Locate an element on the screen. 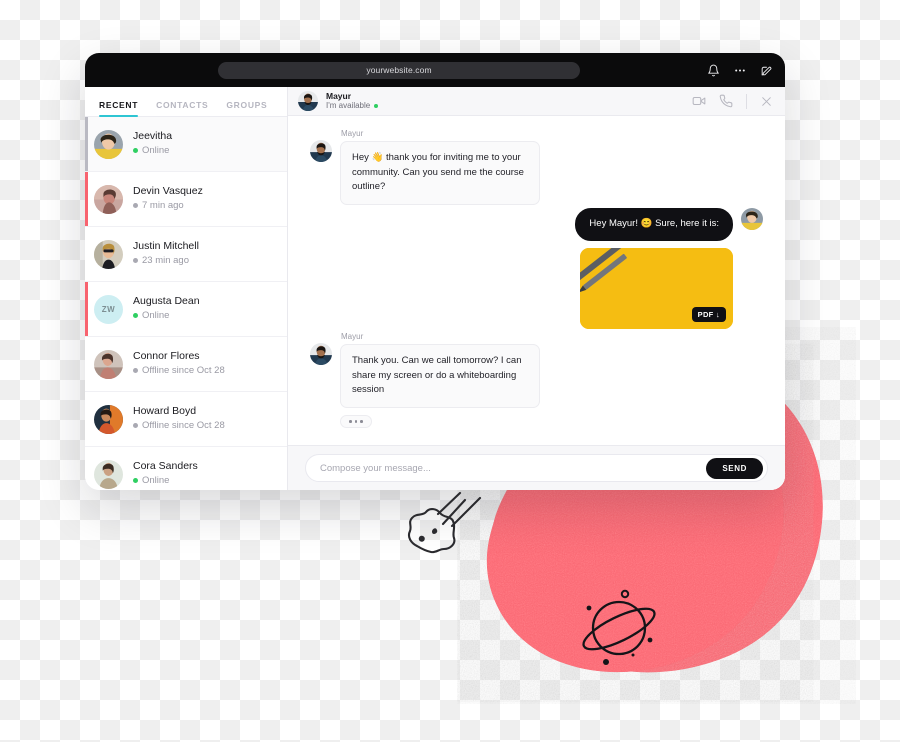 The width and height of the screenshot is (900, 742). chat-contact-status: I'm available is located at coordinates (352, 106).